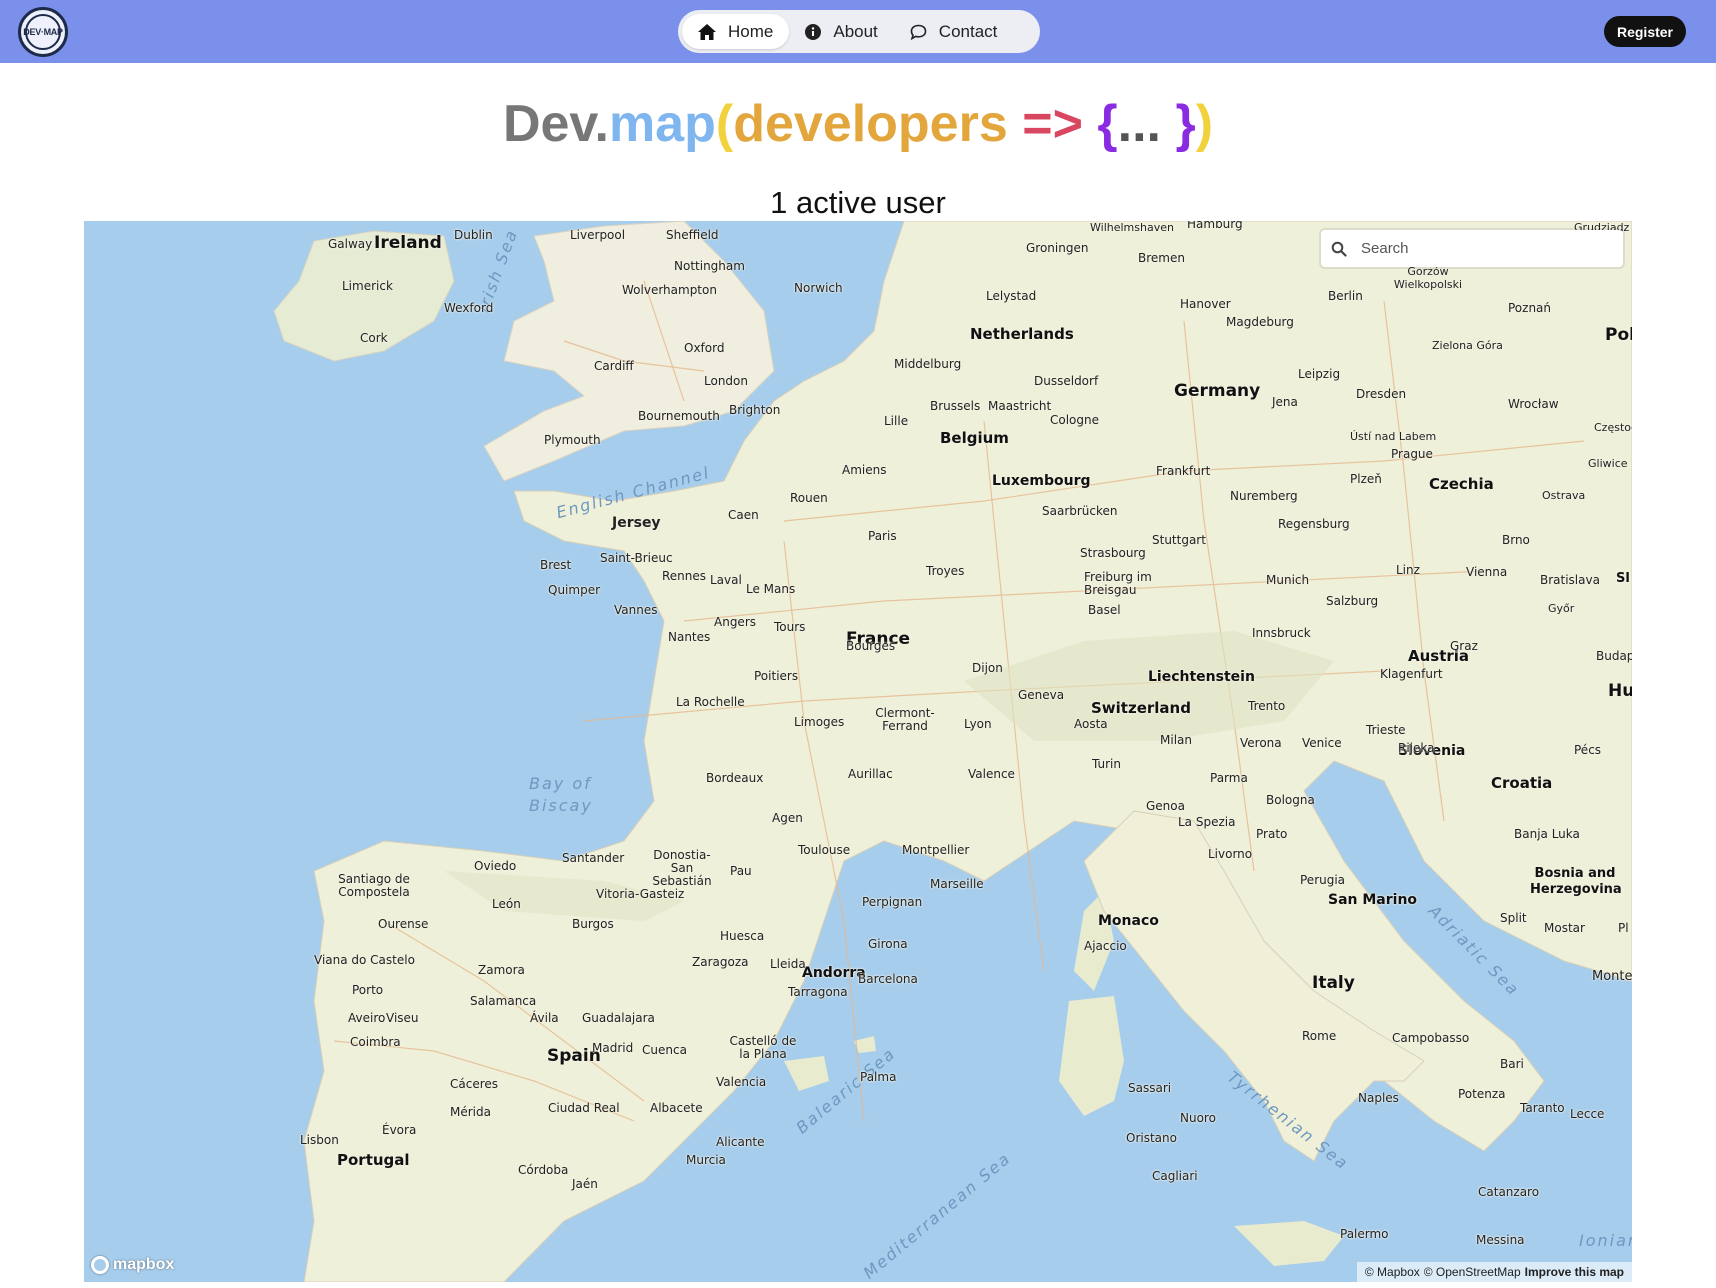 This screenshot has width=1716, height=1288. What do you see at coordinates (614, 366) in the screenshot?
I see `map-label-city: Cardiff` at bounding box center [614, 366].